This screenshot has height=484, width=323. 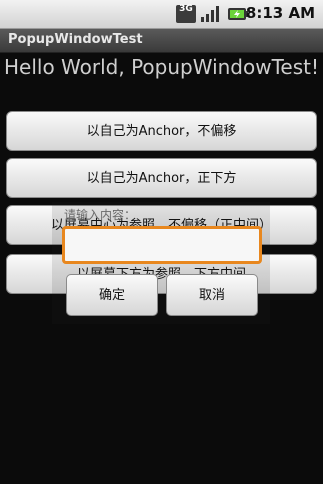 What do you see at coordinates (280, 13) in the screenshot?
I see `status-time: 8:13 AM` at bounding box center [280, 13].